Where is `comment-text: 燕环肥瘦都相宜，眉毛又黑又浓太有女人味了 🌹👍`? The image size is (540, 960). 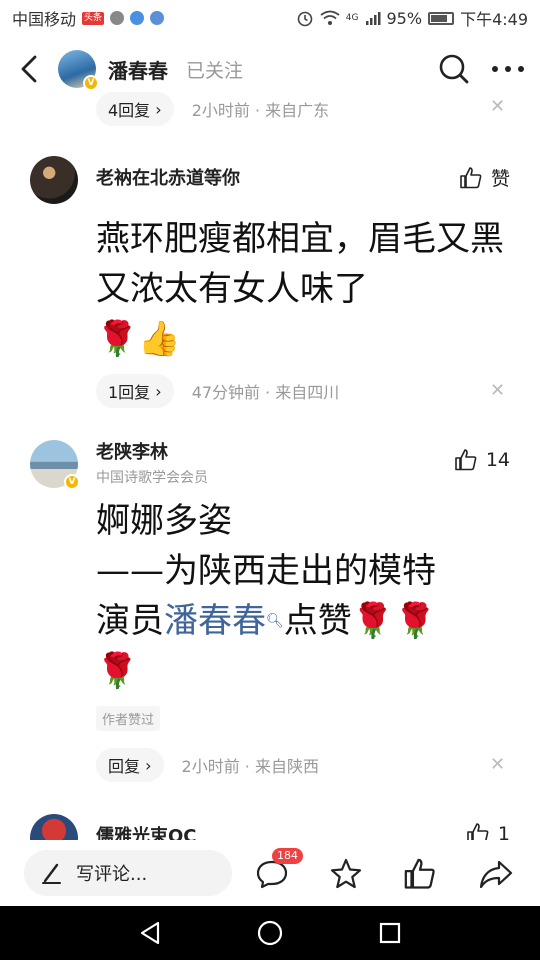 comment-text: 燕环肥瘦都相宜，眉毛又黑又浓太有女人味了 🌹👍 is located at coordinates (301, 289).